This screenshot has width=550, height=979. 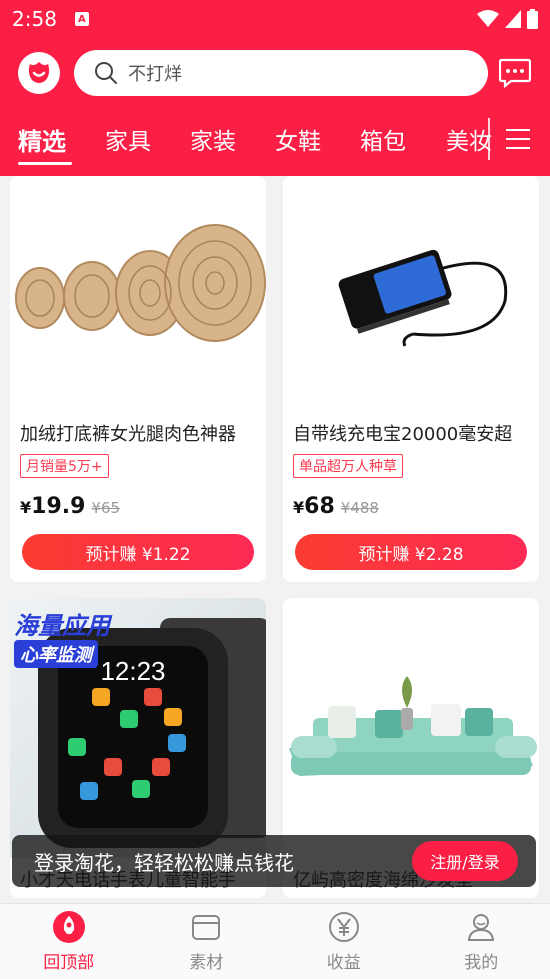 I want to click on flower-logo-icon, so click(x=39, y=72).